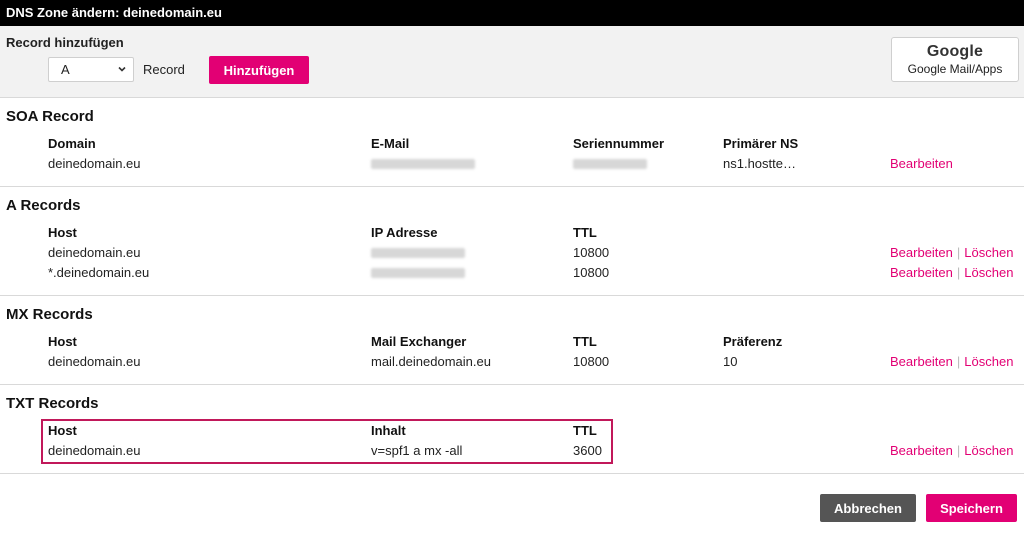  I want to click on google-logo: Google, so click(955, 51).